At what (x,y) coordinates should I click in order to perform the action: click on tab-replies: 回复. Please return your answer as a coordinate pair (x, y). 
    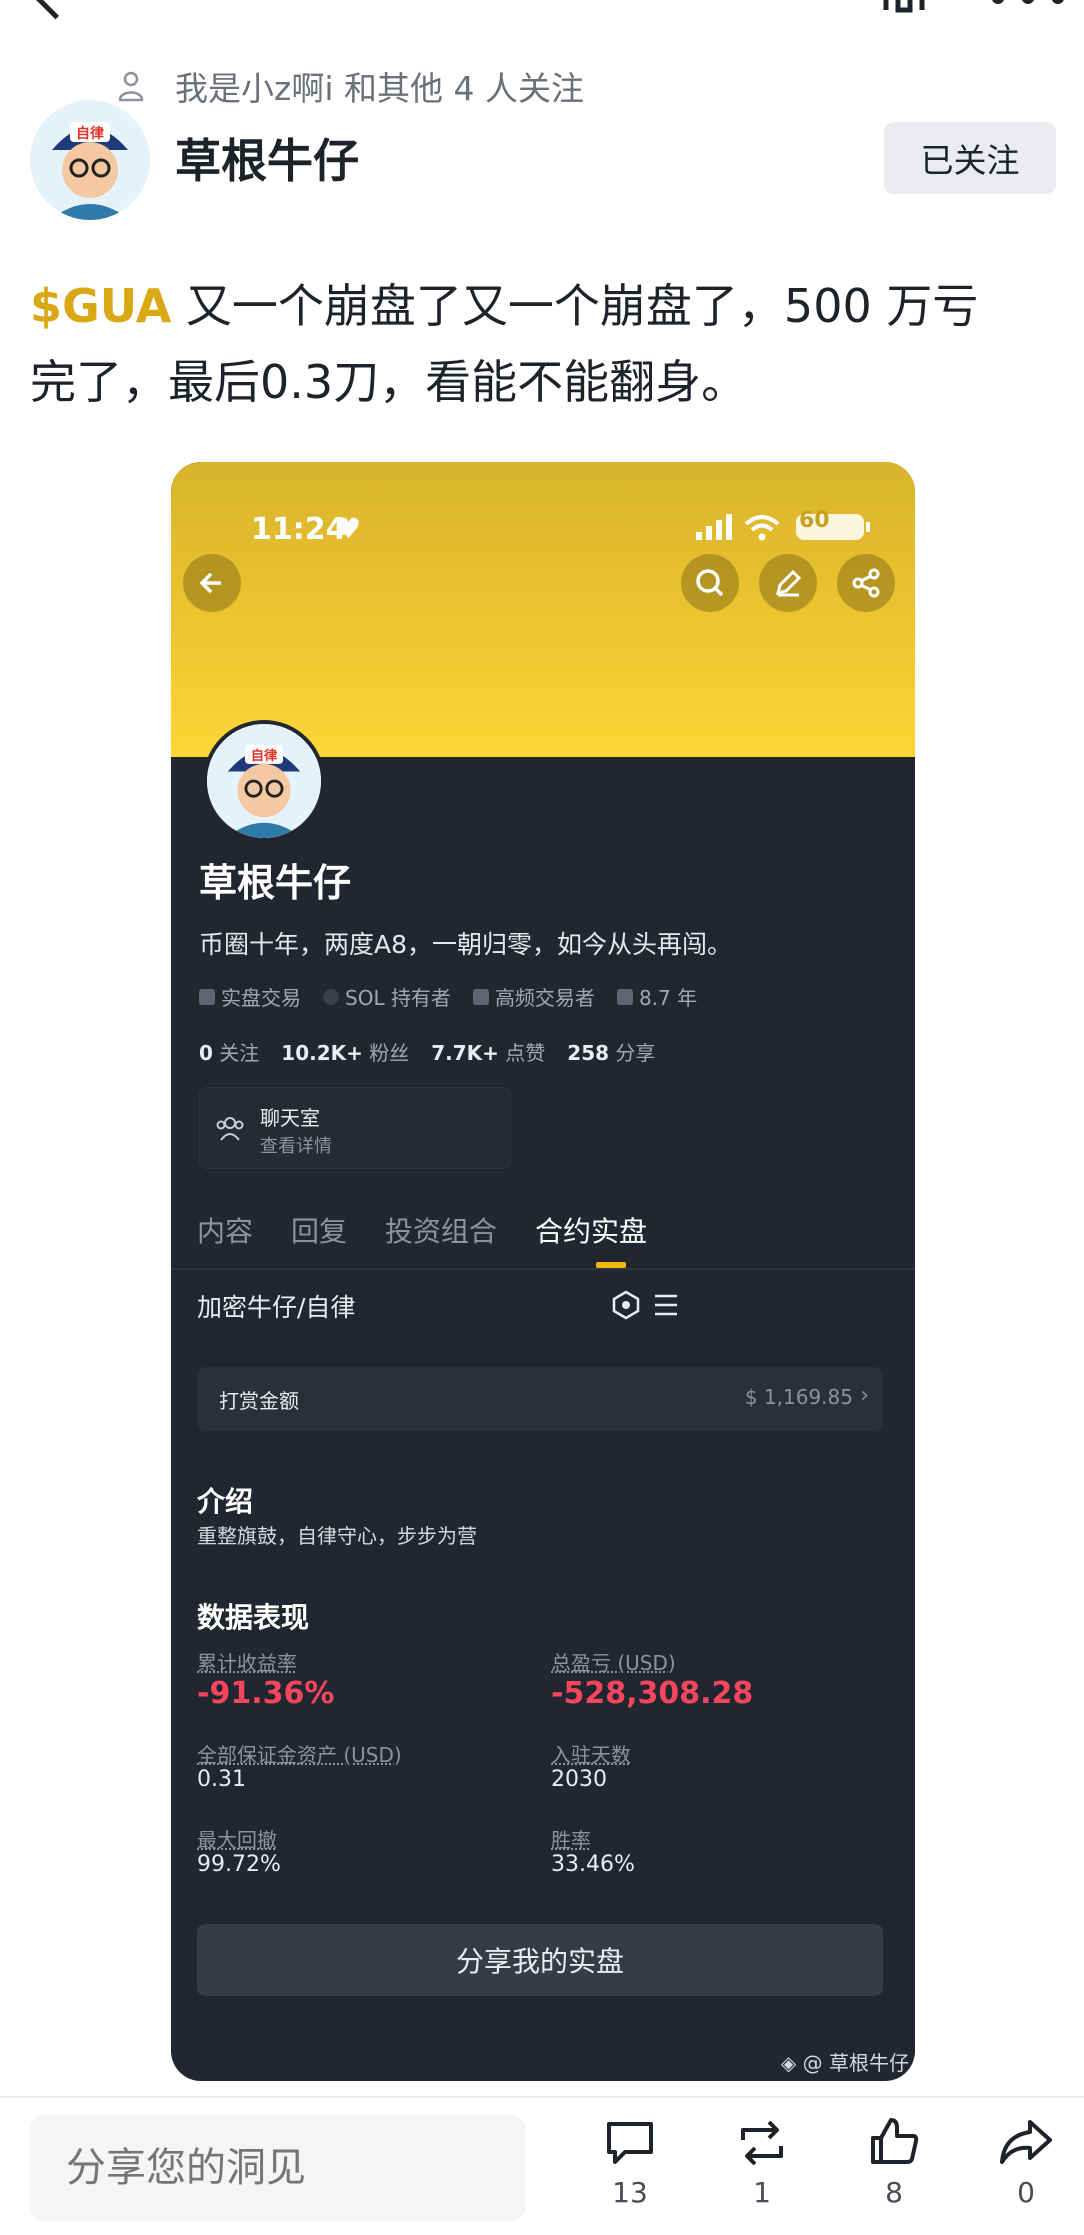
    Looking at the image, I should click on (319, 1230).